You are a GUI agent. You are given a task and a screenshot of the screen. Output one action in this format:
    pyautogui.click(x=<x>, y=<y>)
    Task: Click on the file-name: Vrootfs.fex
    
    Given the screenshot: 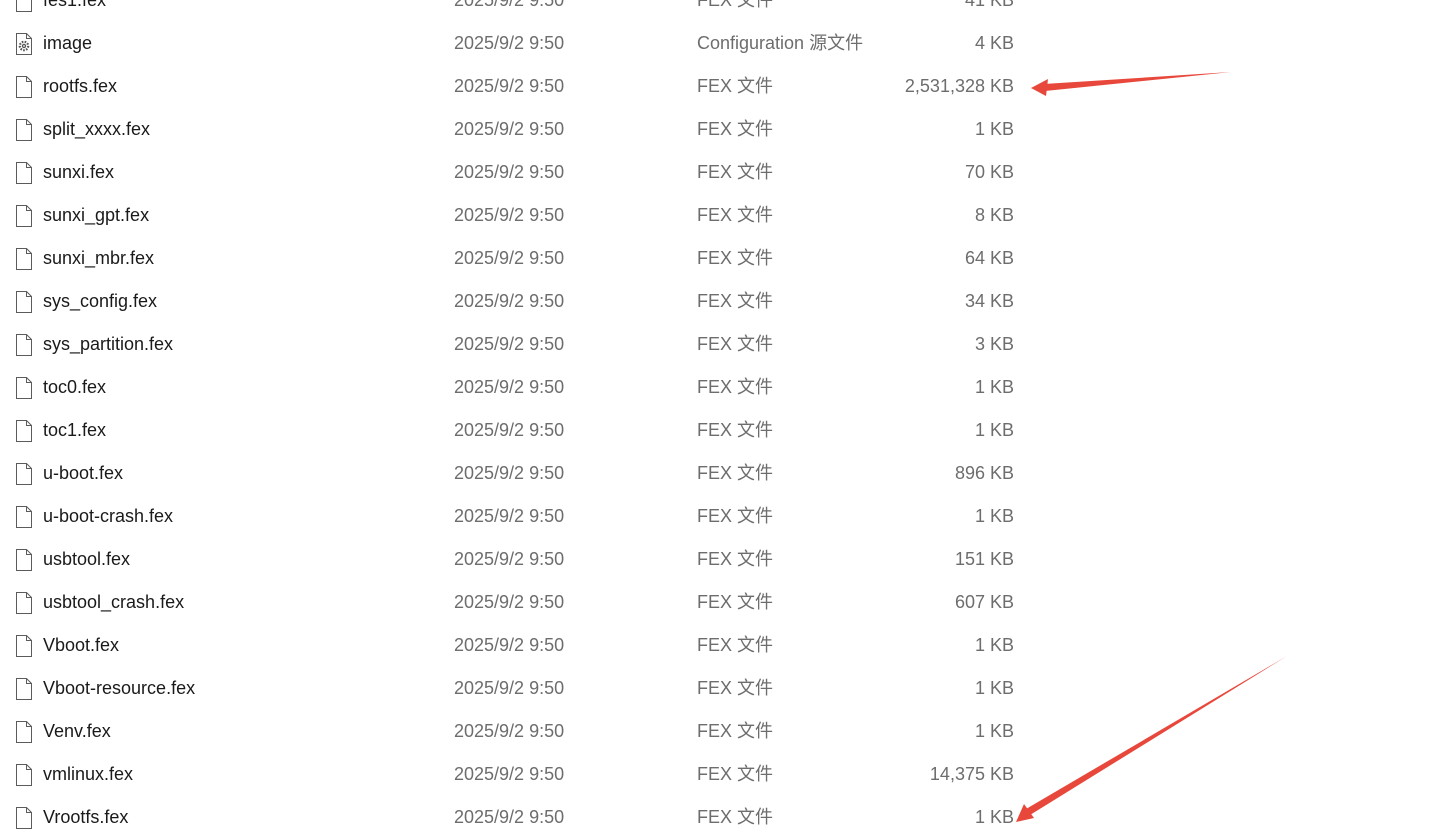 What is the action you would take?
    pyautogui.click(x=86, y=817)
    